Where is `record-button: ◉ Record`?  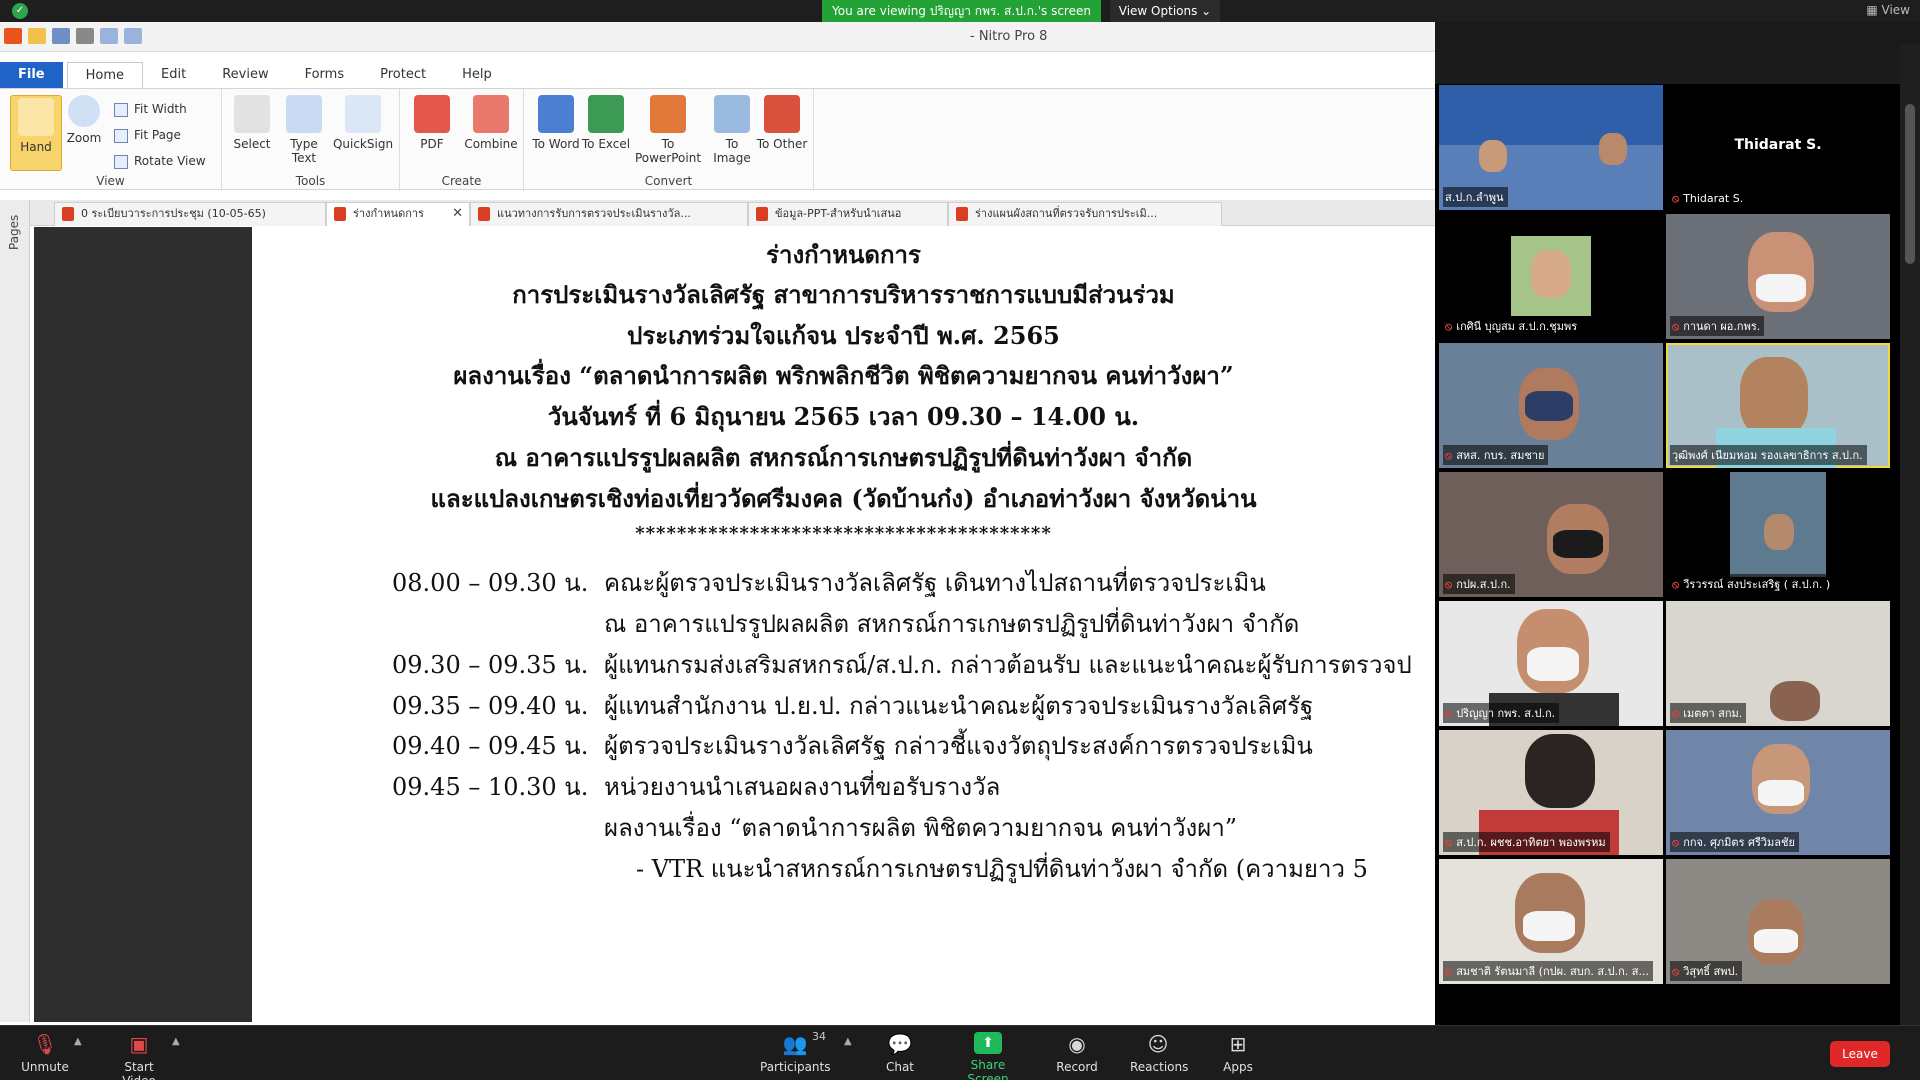
record-button: ◉ Record is located at coordinates (1077, 1053).